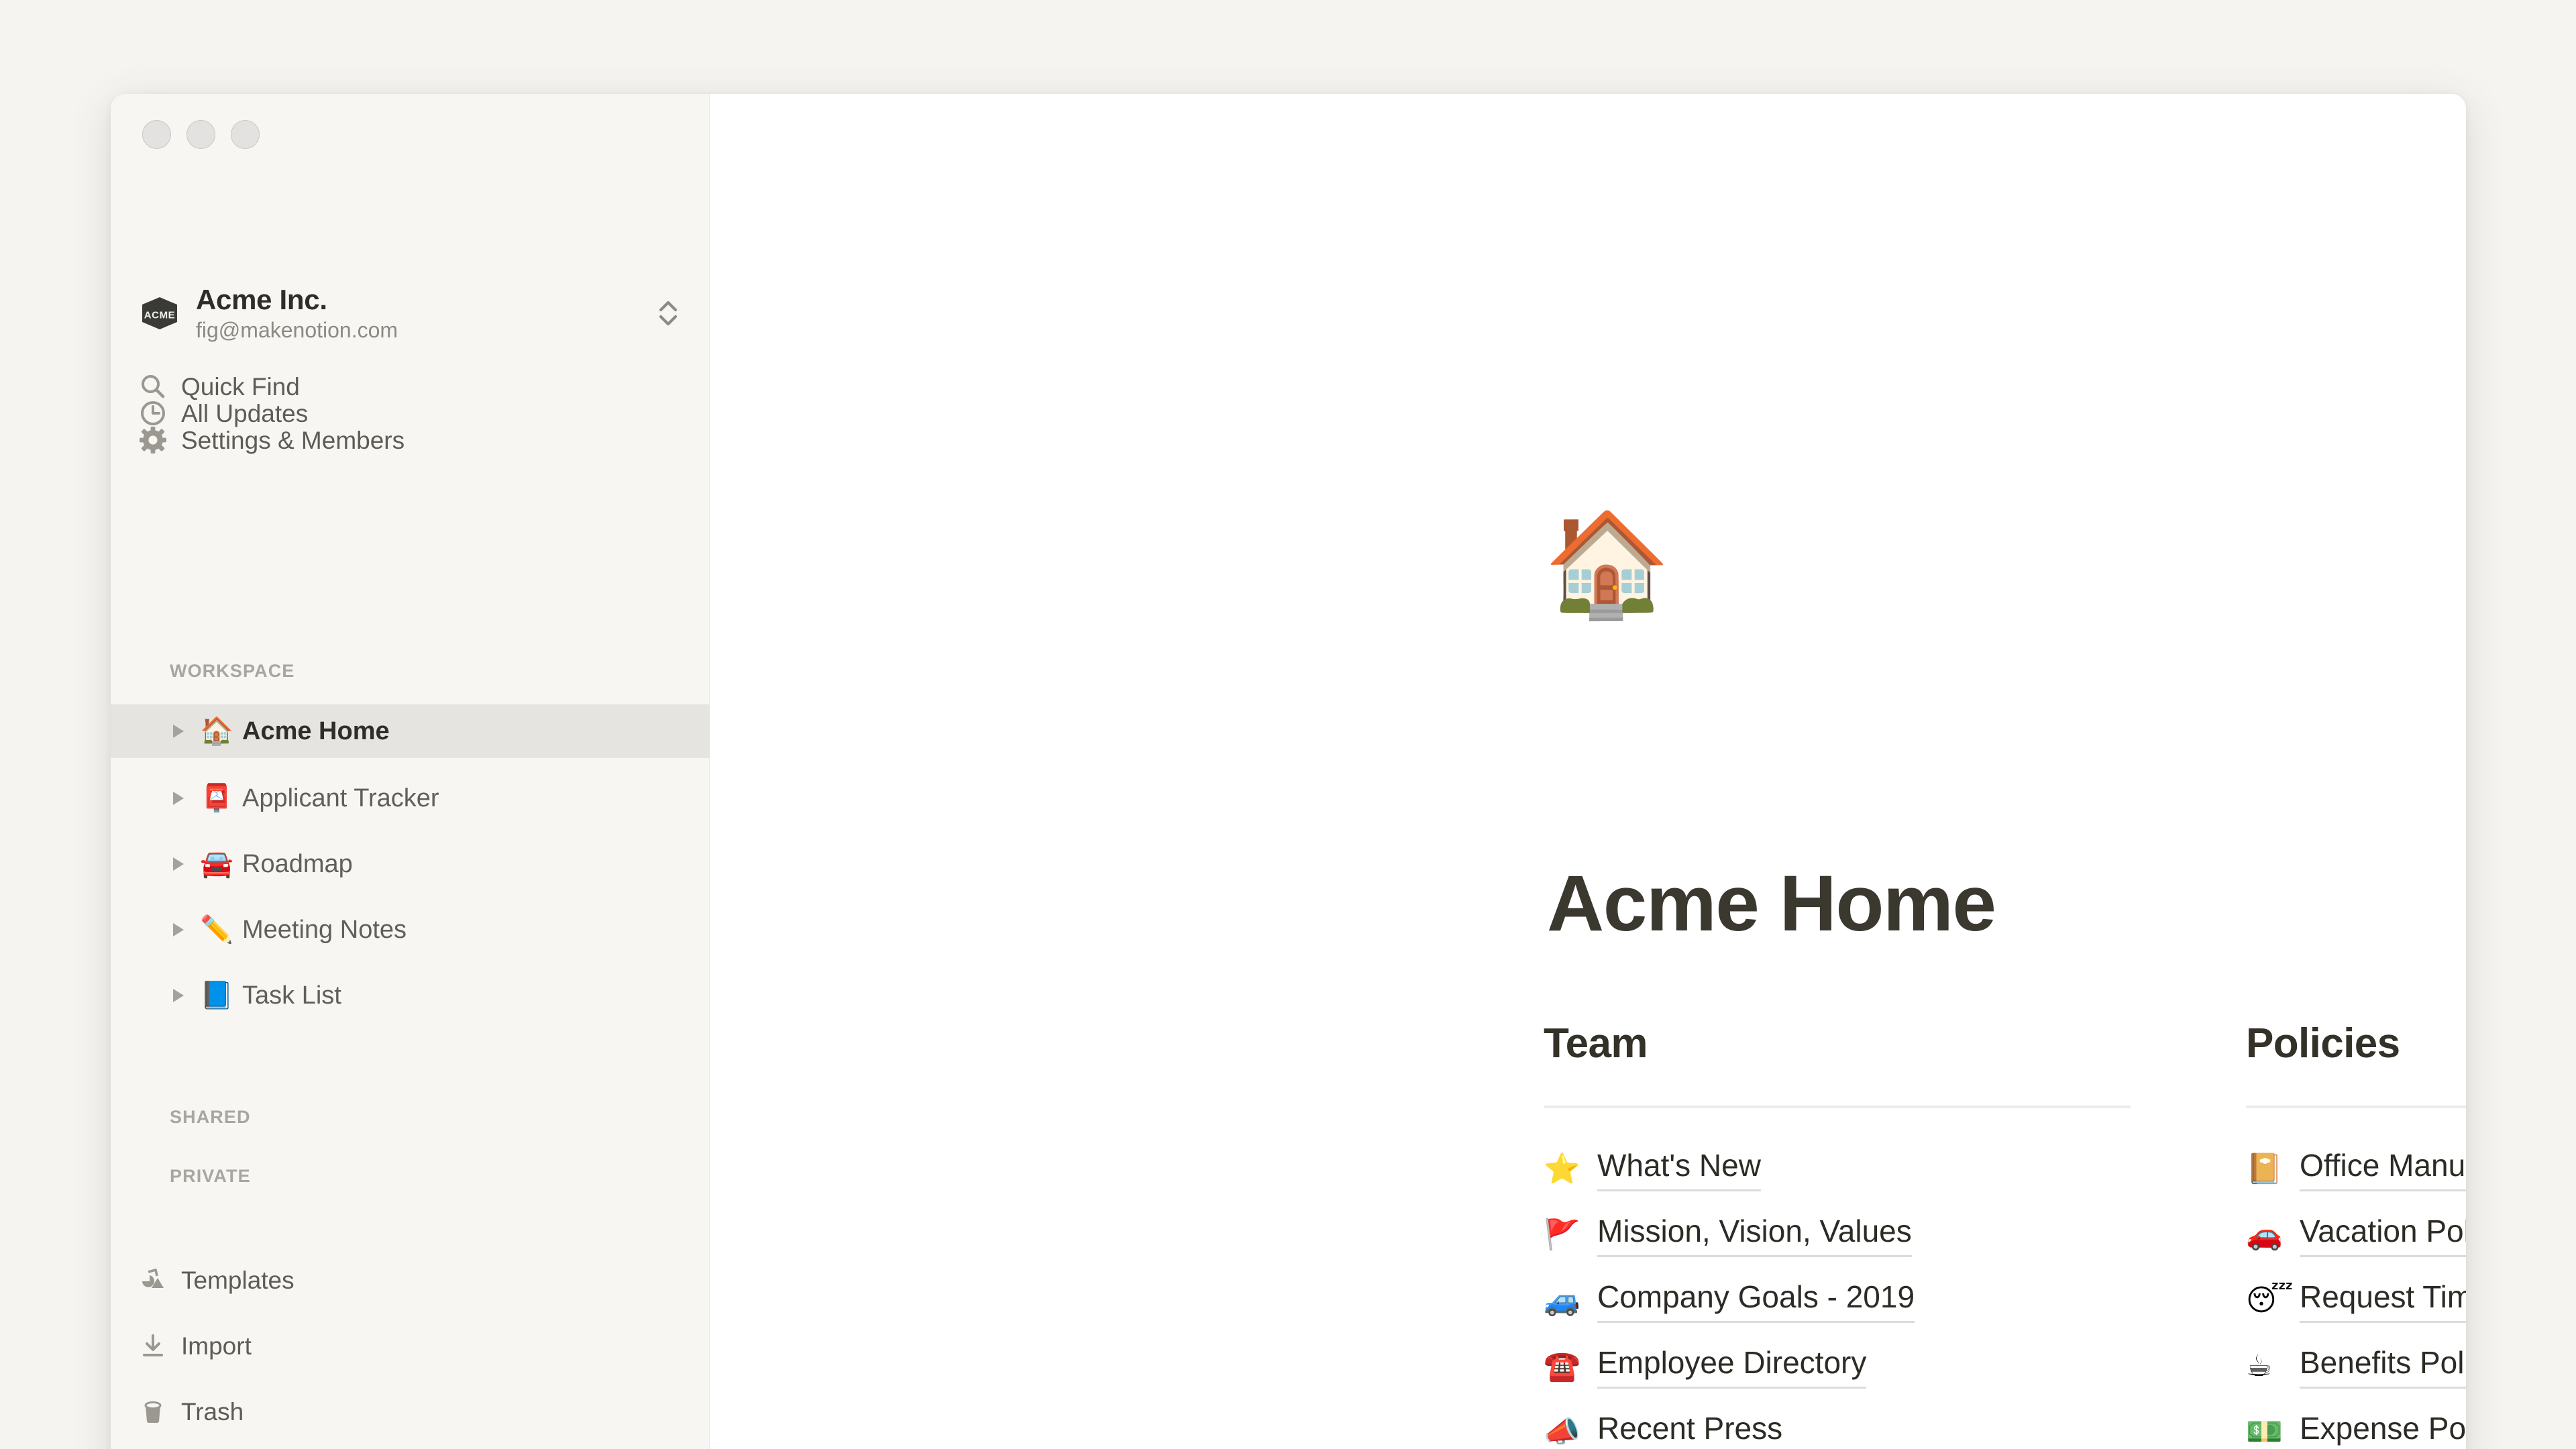 Image resolution: width=2576 pixels, height=1449 pixels. Describe the element at coordinates (410, 864) in the screenshot. I see `sidebar-item-roadmap: 🚘 Roadmap` at that location.